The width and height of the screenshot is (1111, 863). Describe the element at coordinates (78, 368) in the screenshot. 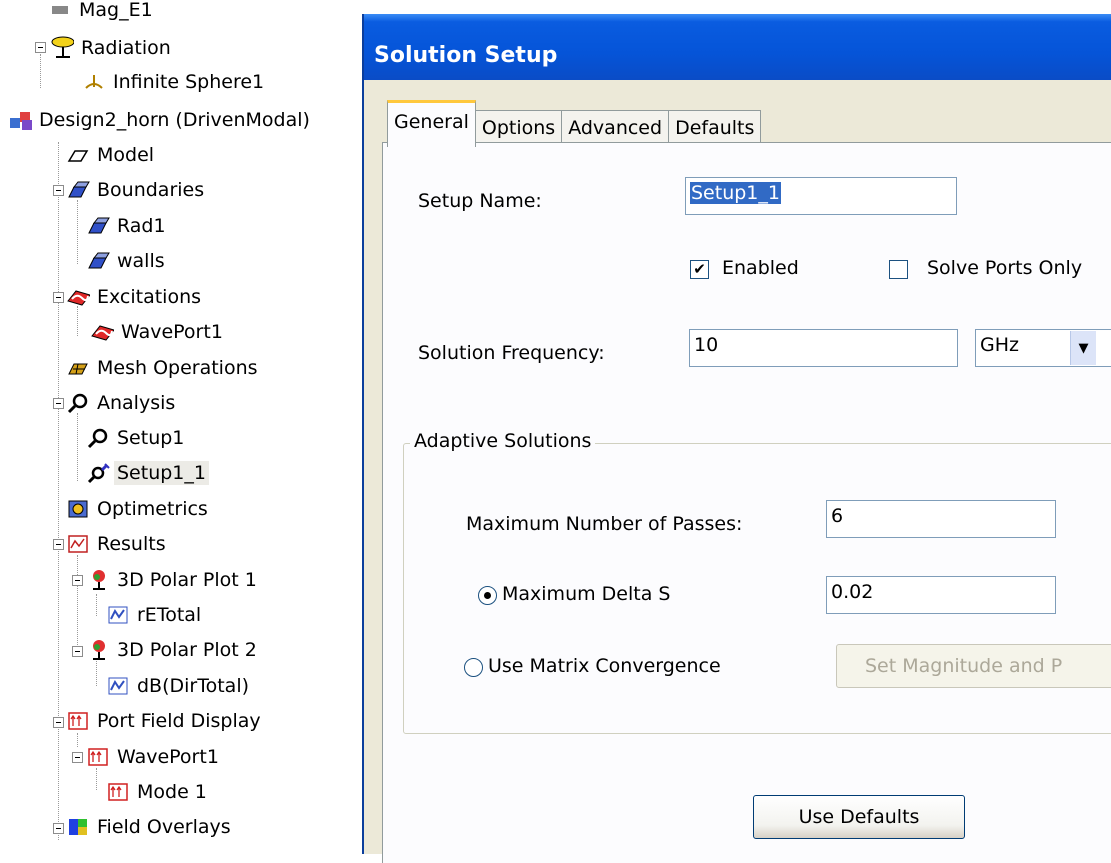

I see `mesh-icon` at that location.